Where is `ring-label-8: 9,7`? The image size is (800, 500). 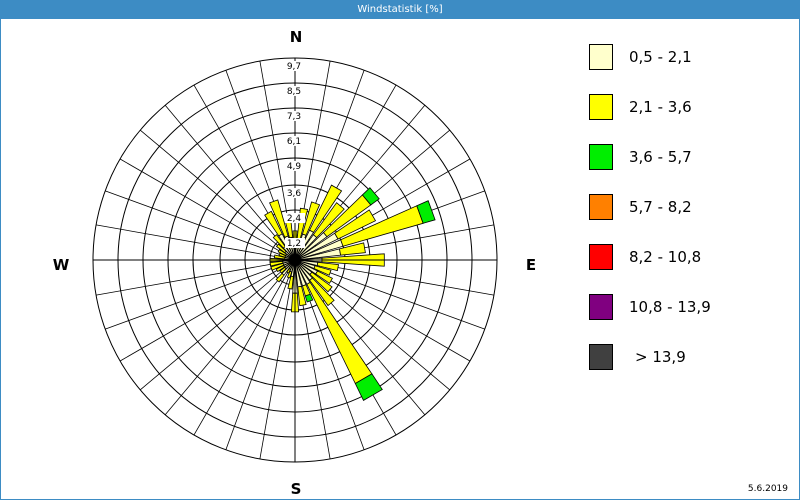 ring-label-8: 9,7 is located at coordinates (294, 67).